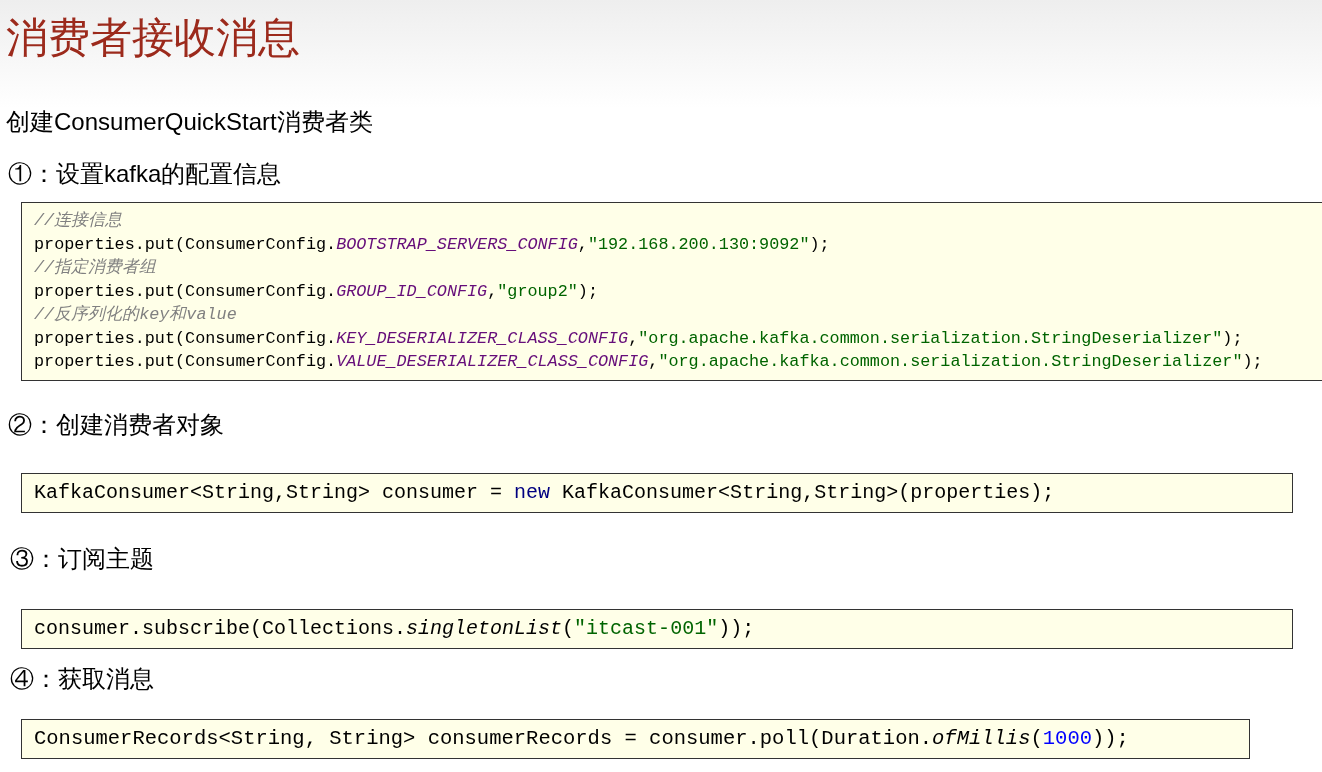  I want to click on step-heading: ④：获取消息, so click(82, 678).